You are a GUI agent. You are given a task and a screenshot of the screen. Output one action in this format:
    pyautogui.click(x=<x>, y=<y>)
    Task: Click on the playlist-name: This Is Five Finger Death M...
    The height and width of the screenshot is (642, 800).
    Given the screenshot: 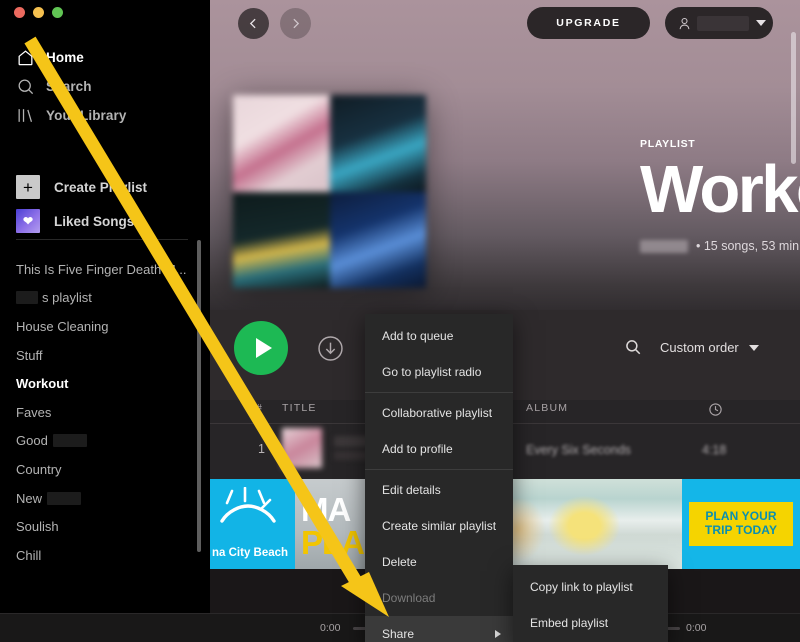 What is the action you would take?
    pyautogui.click(x=101, y=269)
    